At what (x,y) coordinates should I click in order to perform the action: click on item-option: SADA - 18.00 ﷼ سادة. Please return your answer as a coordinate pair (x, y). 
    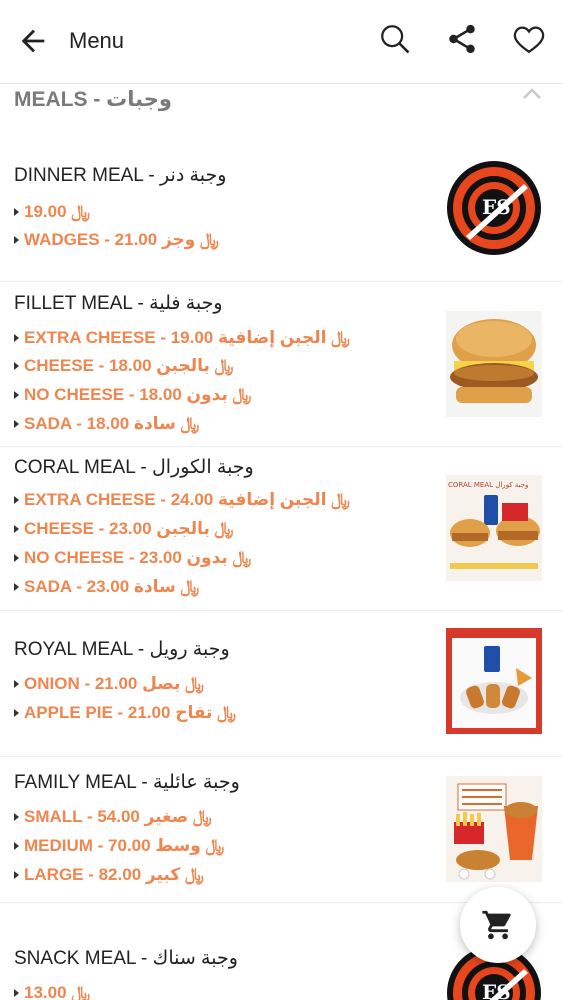
    Looking at the image, I should click on (106, 424).